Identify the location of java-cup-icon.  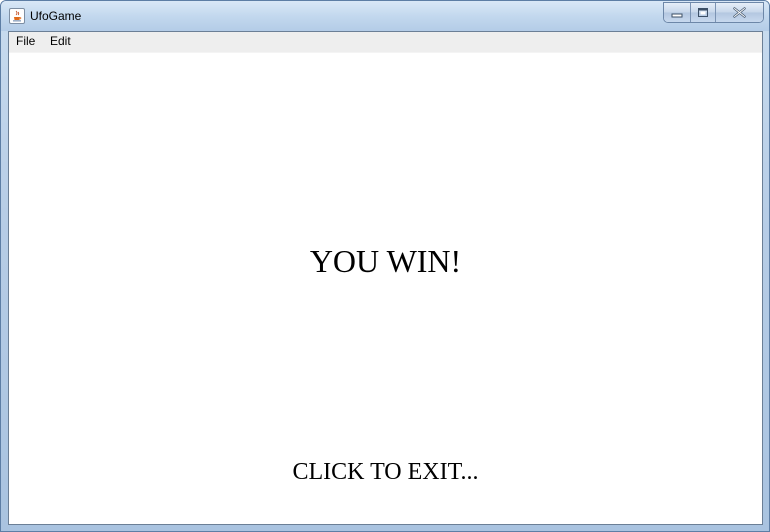
(17, 16).